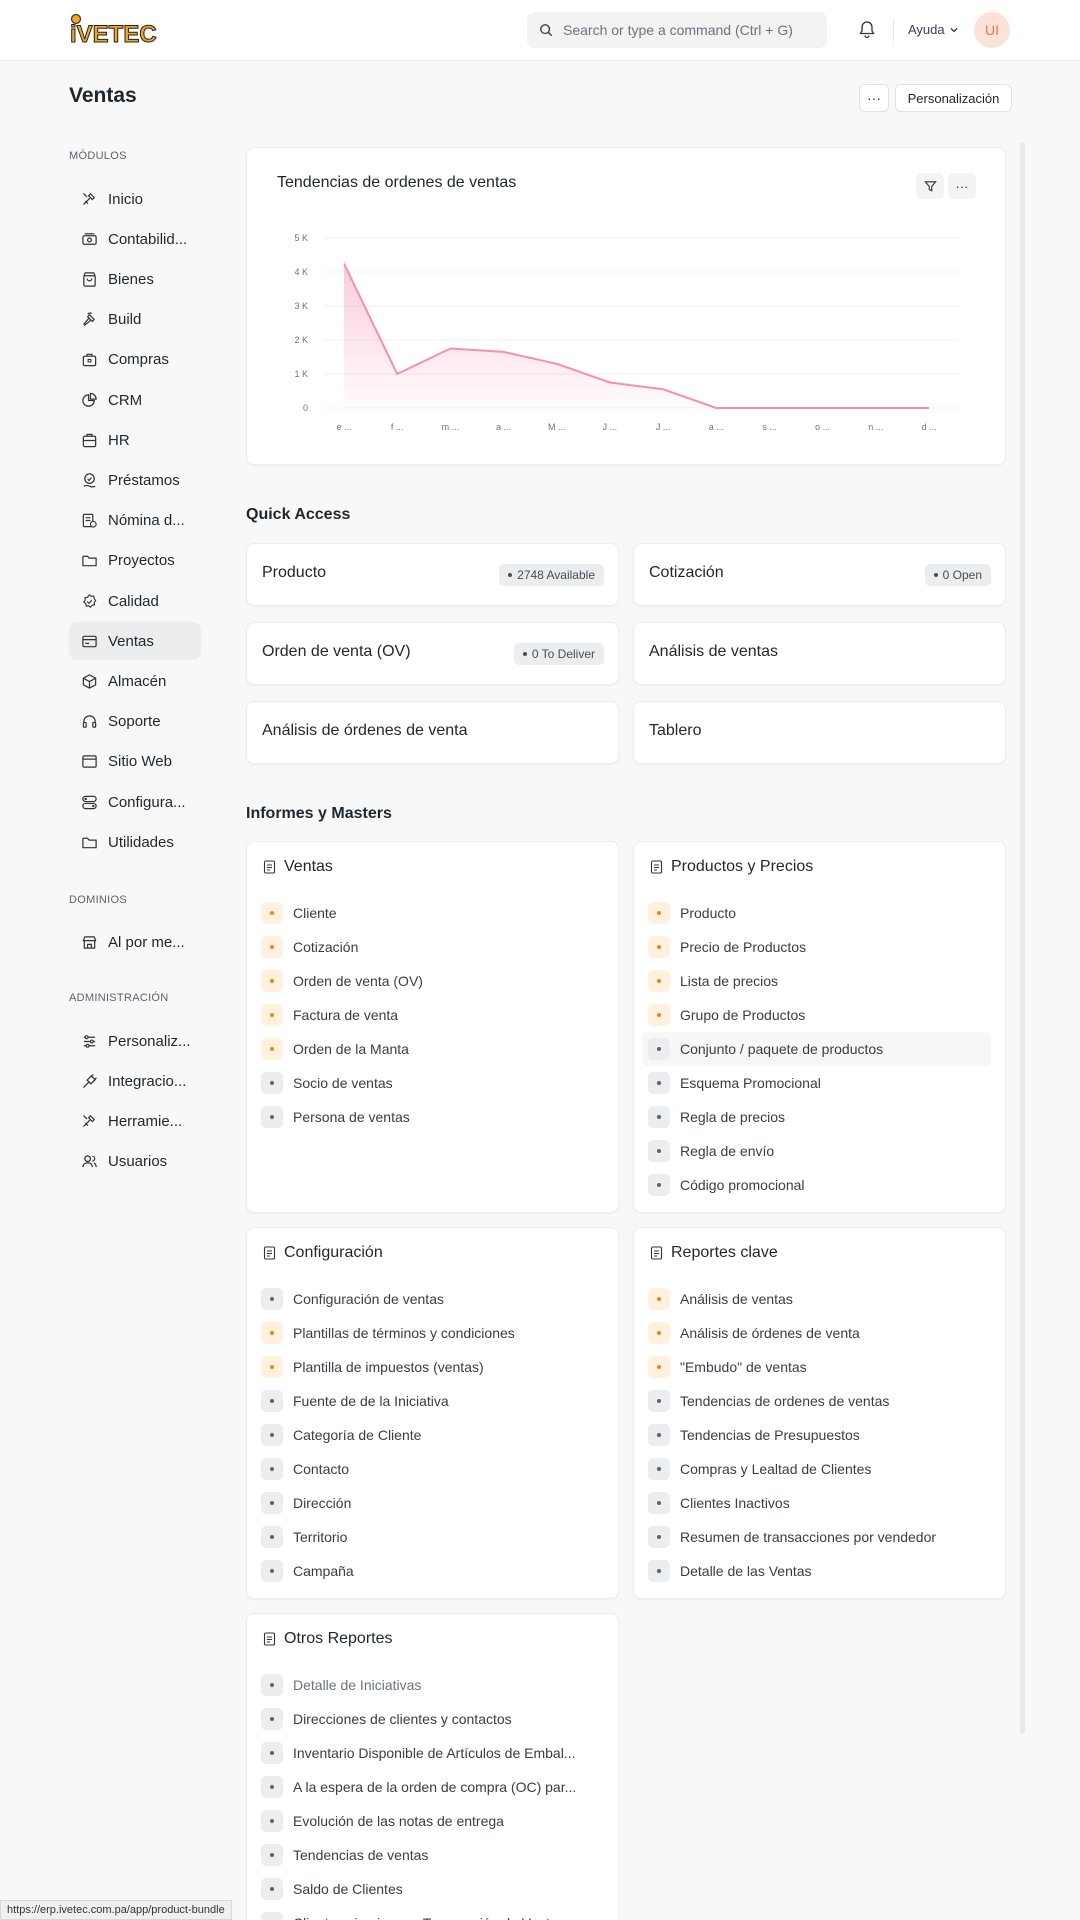 Image resolution: width=1080 pixels, height=1920 pixels. What do you see at coordinates (432, 1571) in the screenshot?
I see `report-link: Campaña` at bounding box center [432, 1571].